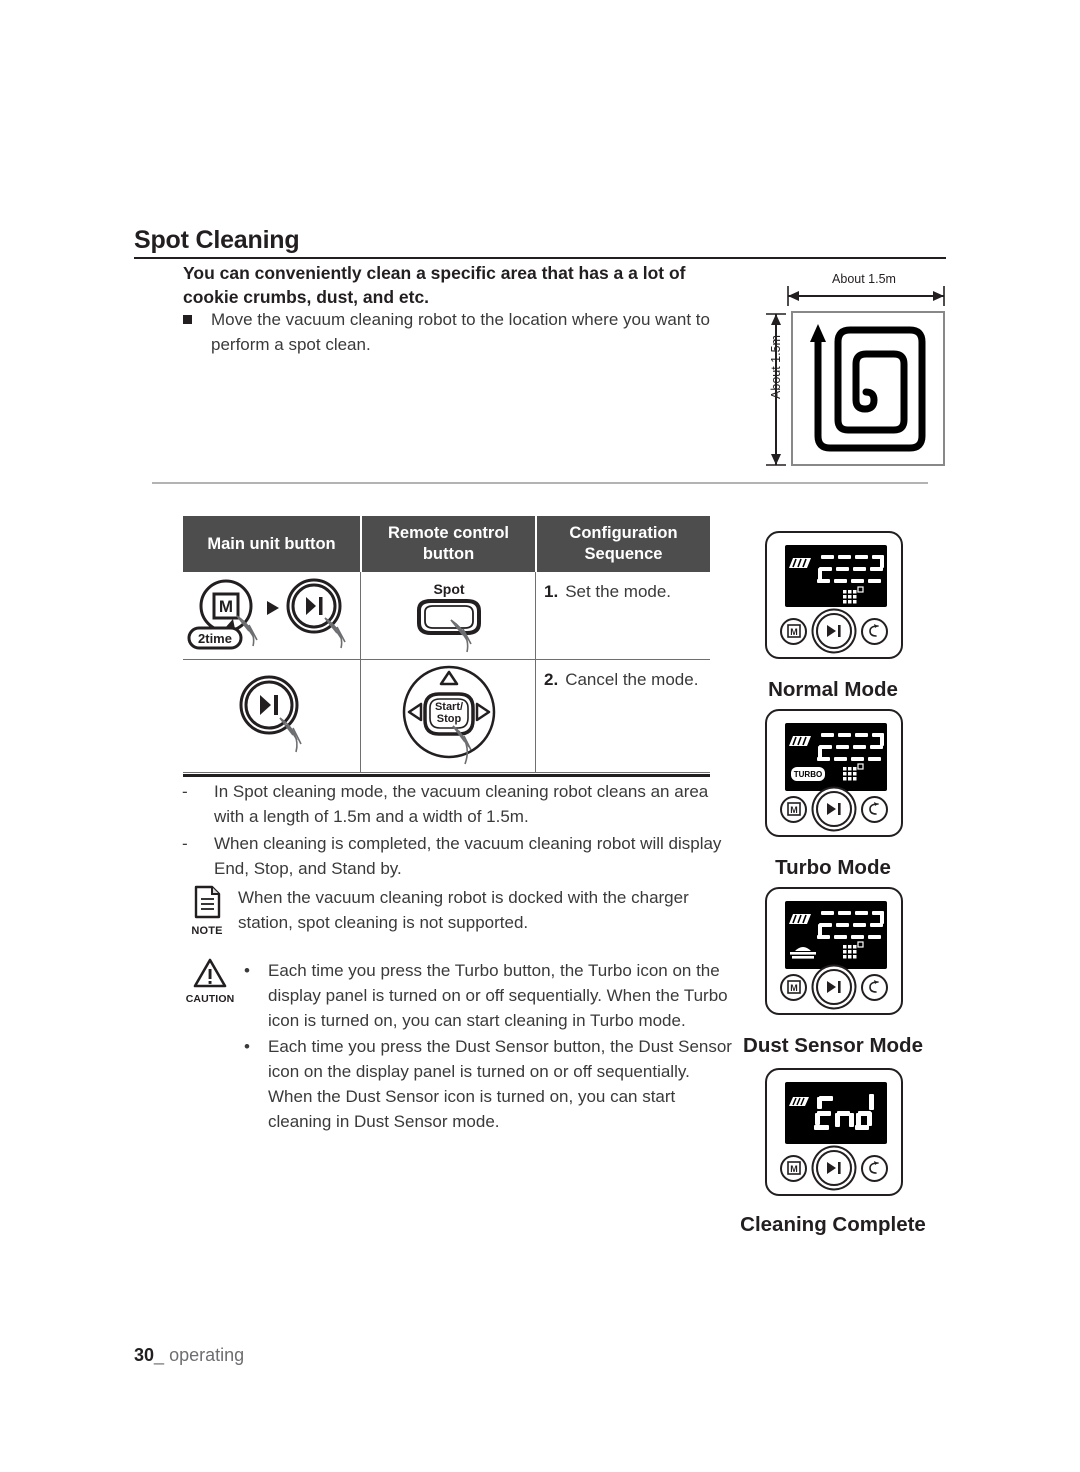  What do you see at coordinates (622, 615) in the screenshot?
I see `cell-sequence: 1. Set the mode.` at bounding box center [622, 615].